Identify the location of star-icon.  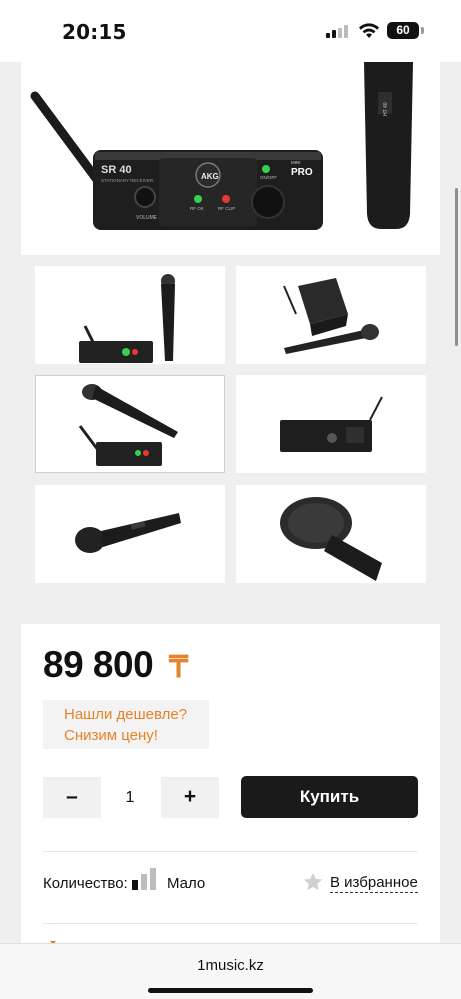
(313, 882).